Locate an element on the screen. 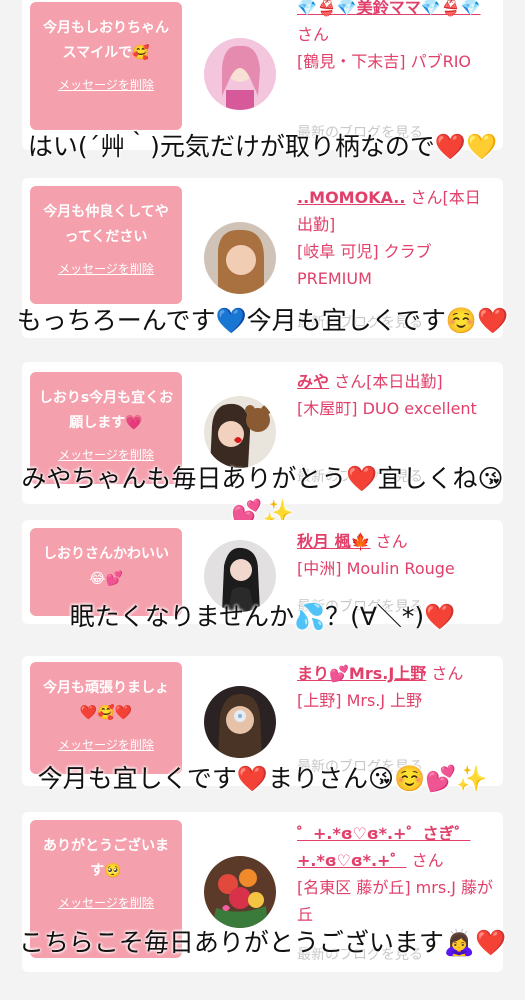 The height and width of the screenshot is (1000, 525). shop-info: [岐阜 可児] クラブPREMIUM is located at coordinates (364, 265).